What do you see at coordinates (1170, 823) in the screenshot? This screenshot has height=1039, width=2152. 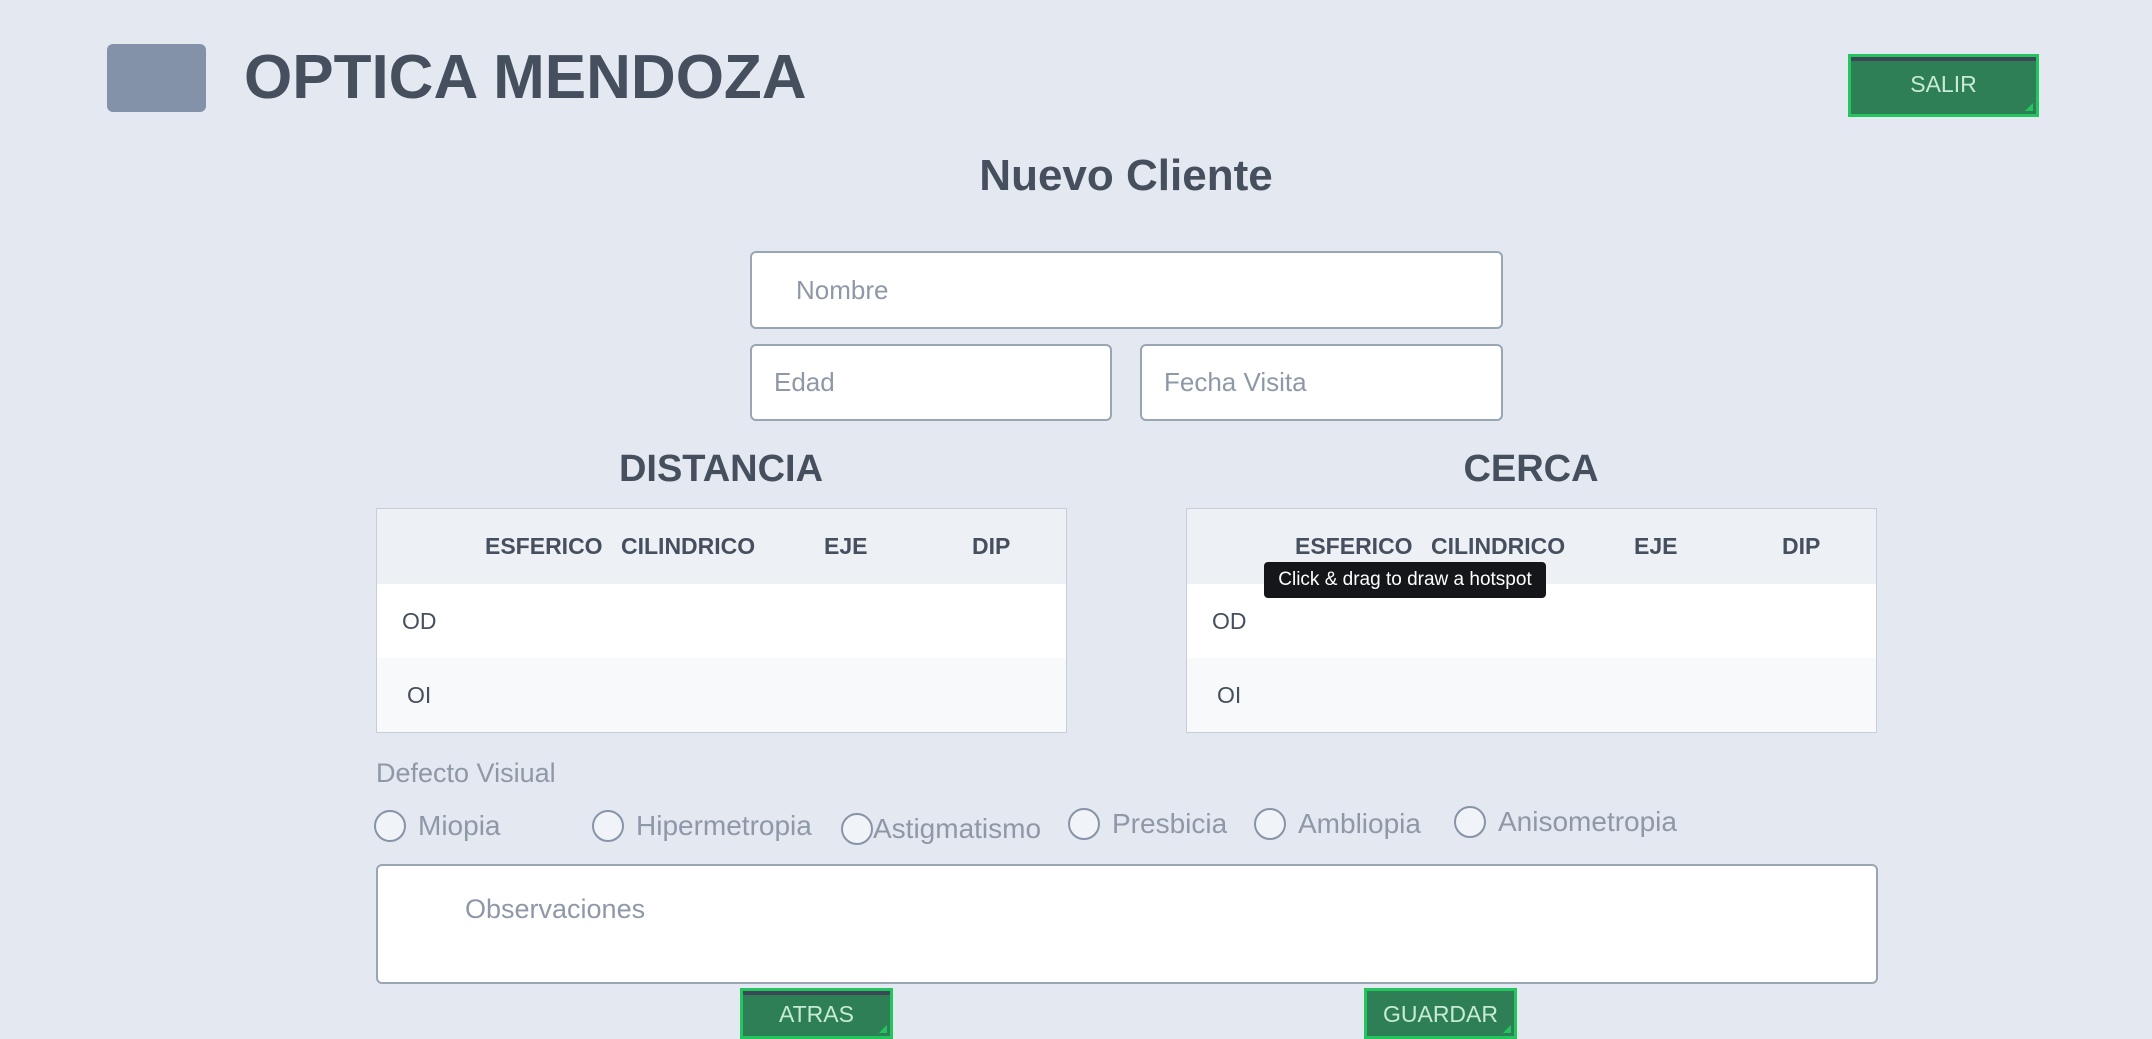 I see `radio-label: Presbicia` at bounding box center [1170, 823].